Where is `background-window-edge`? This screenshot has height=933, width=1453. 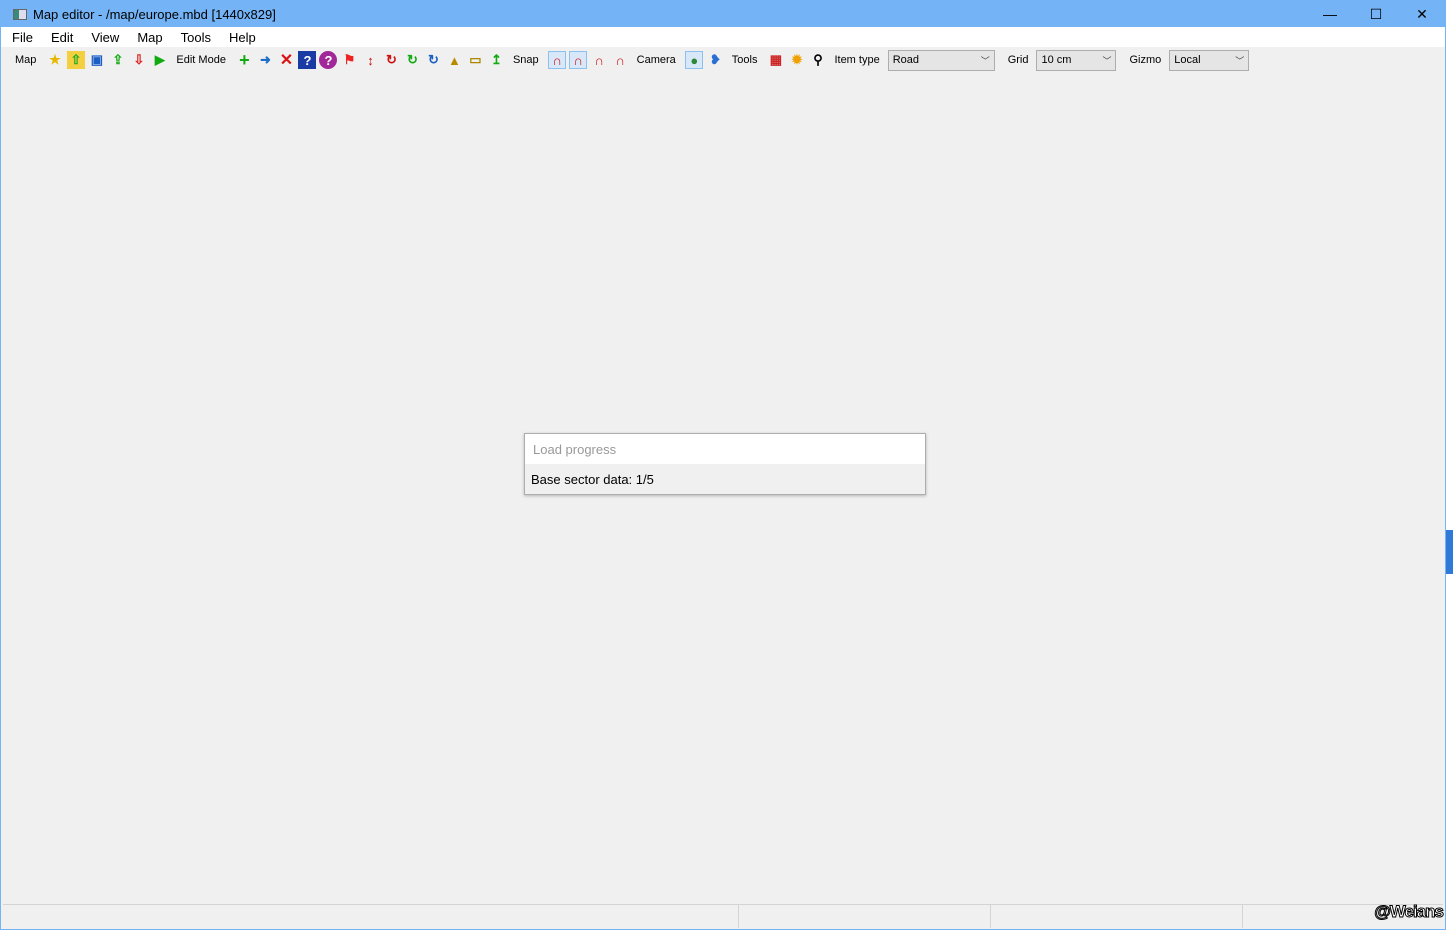
background-window-edge is located at coordinates (1449, 552).